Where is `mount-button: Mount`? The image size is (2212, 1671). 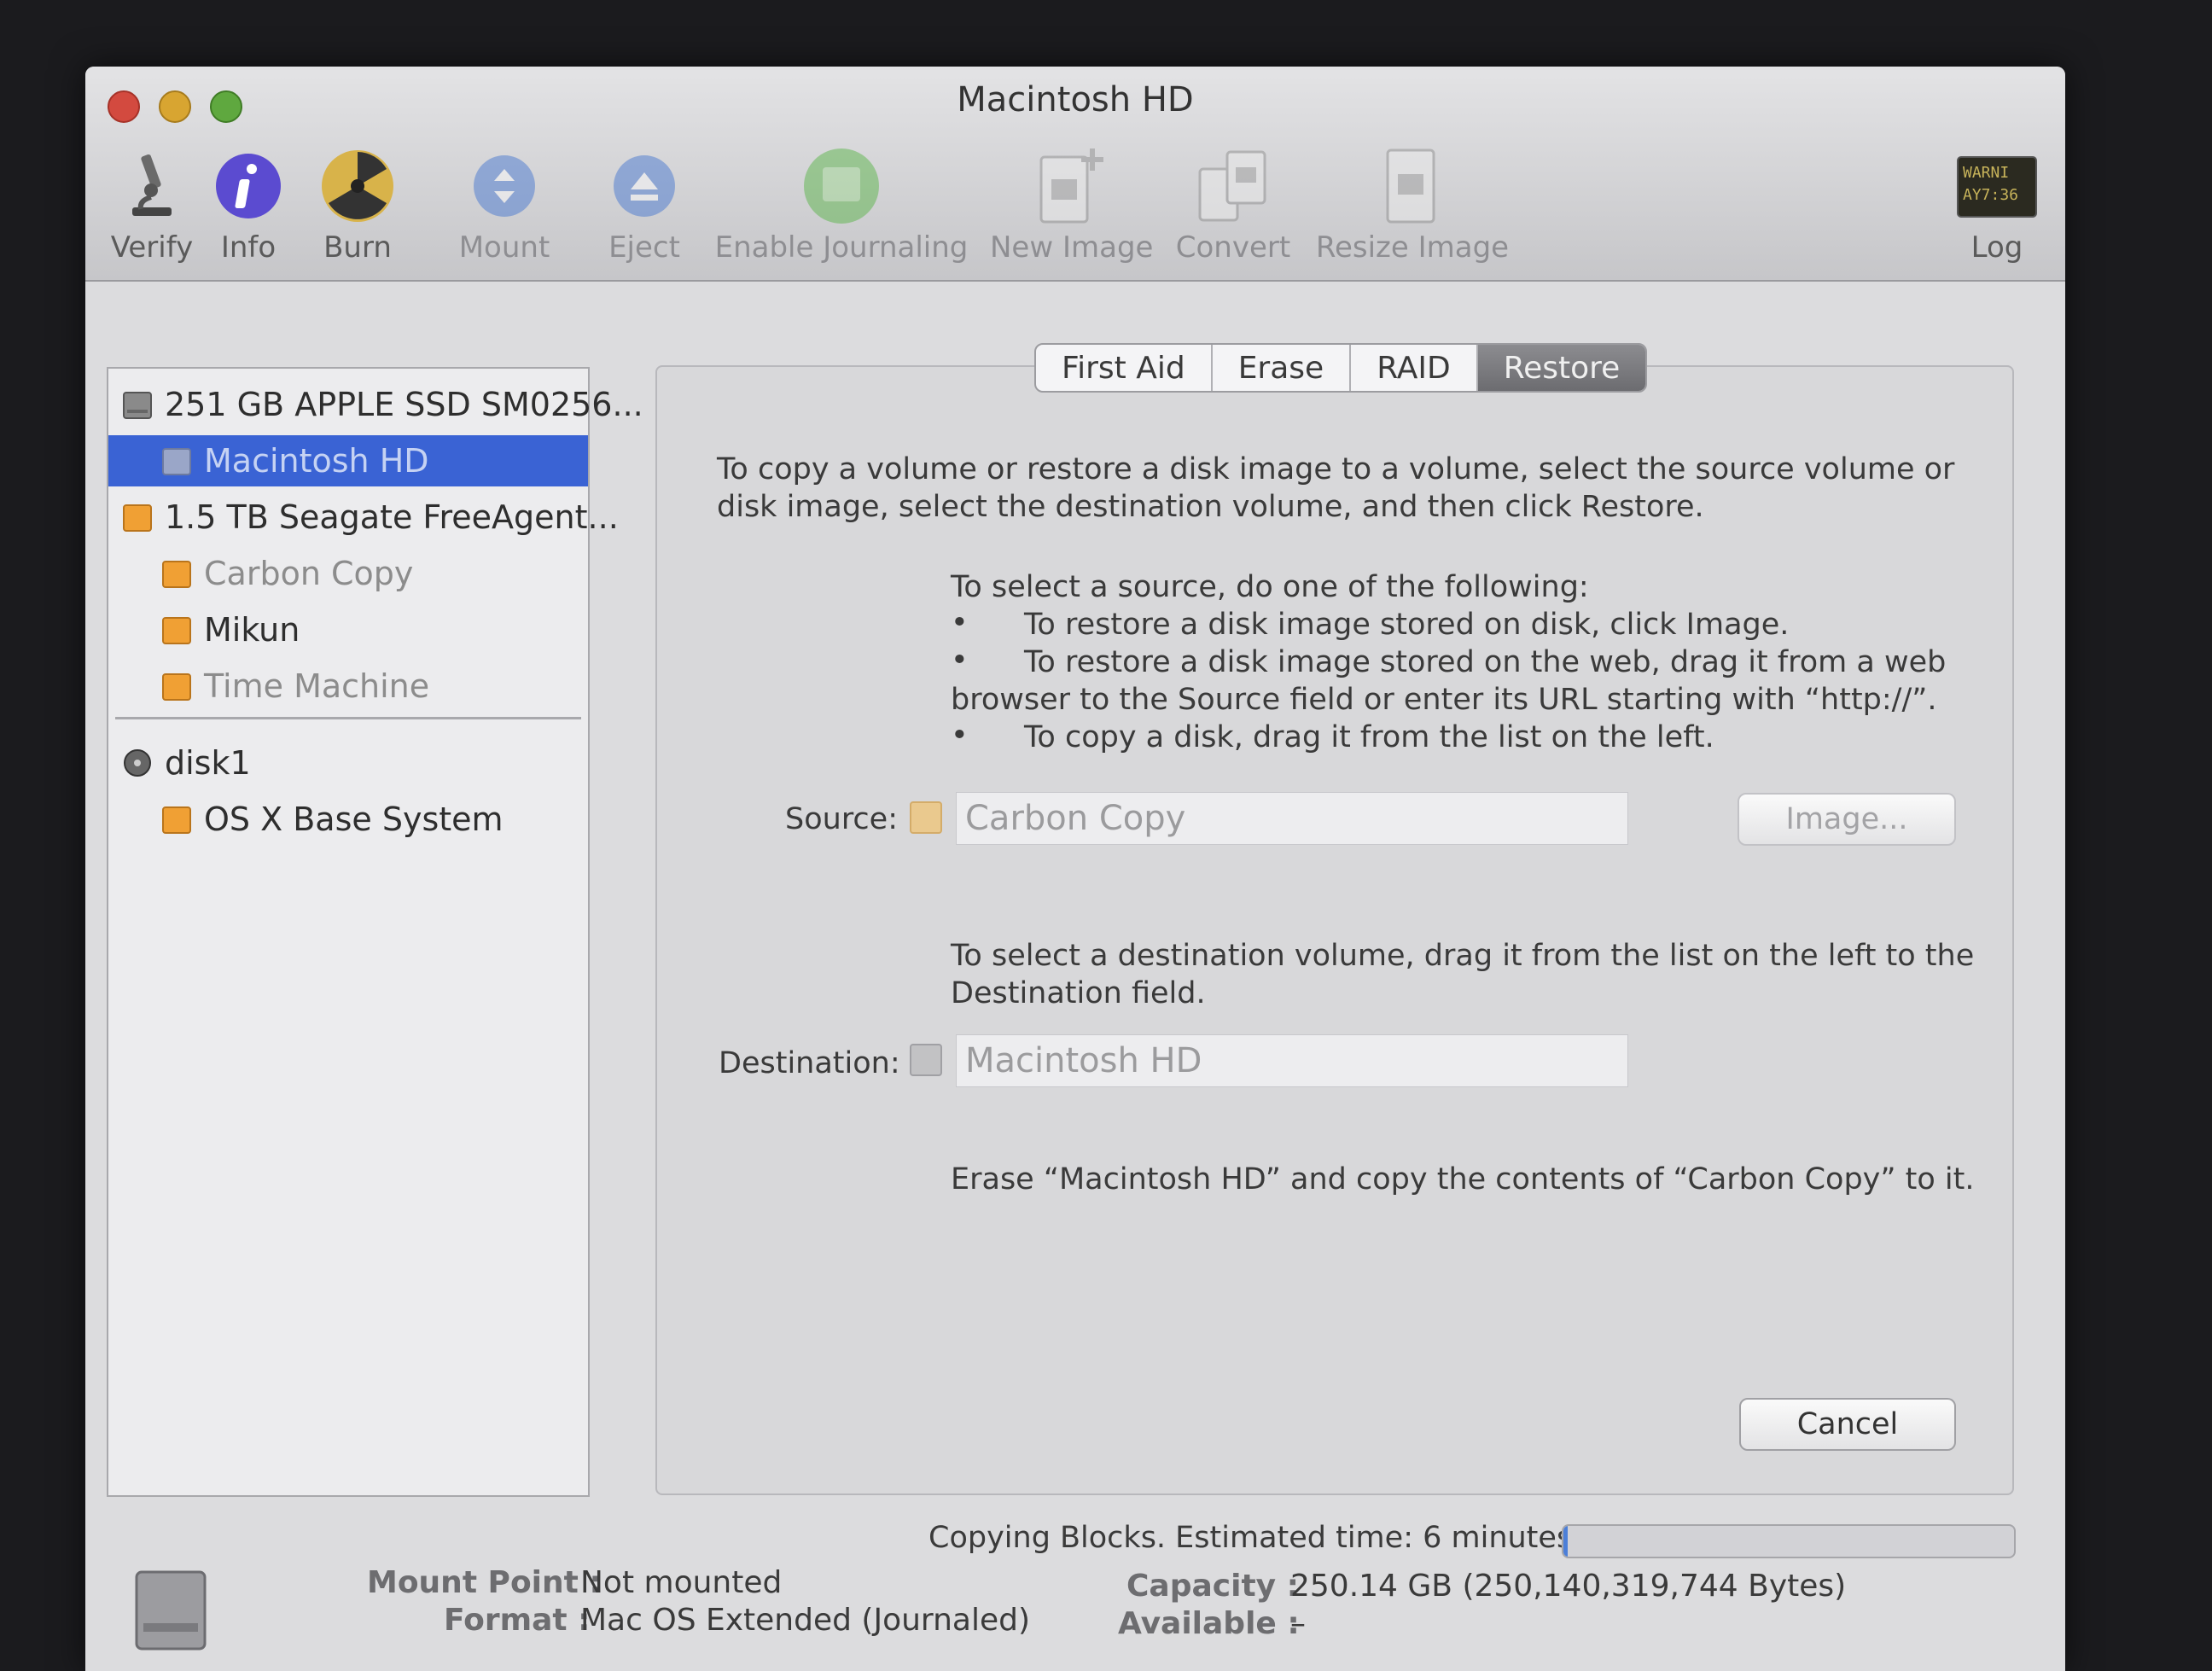 mount-button: Mount is located at coordinates (504, 205).